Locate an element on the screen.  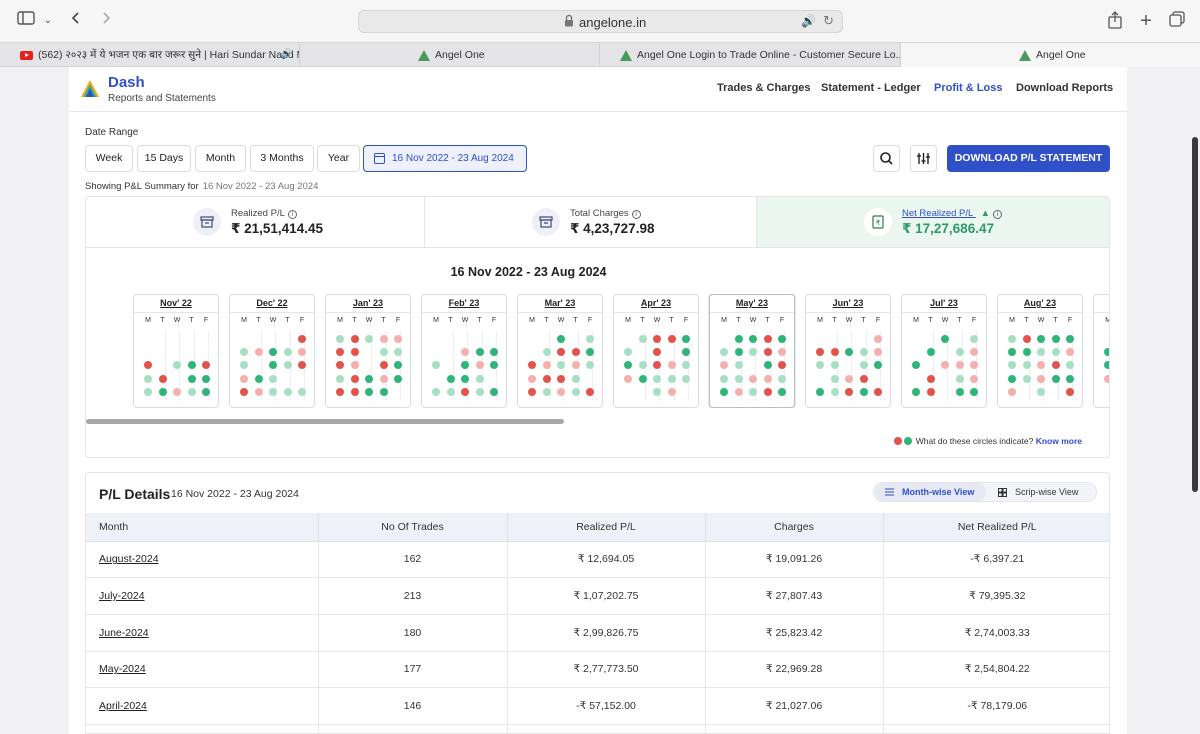
col-charges: Charges is located at coordinates (794, 527).